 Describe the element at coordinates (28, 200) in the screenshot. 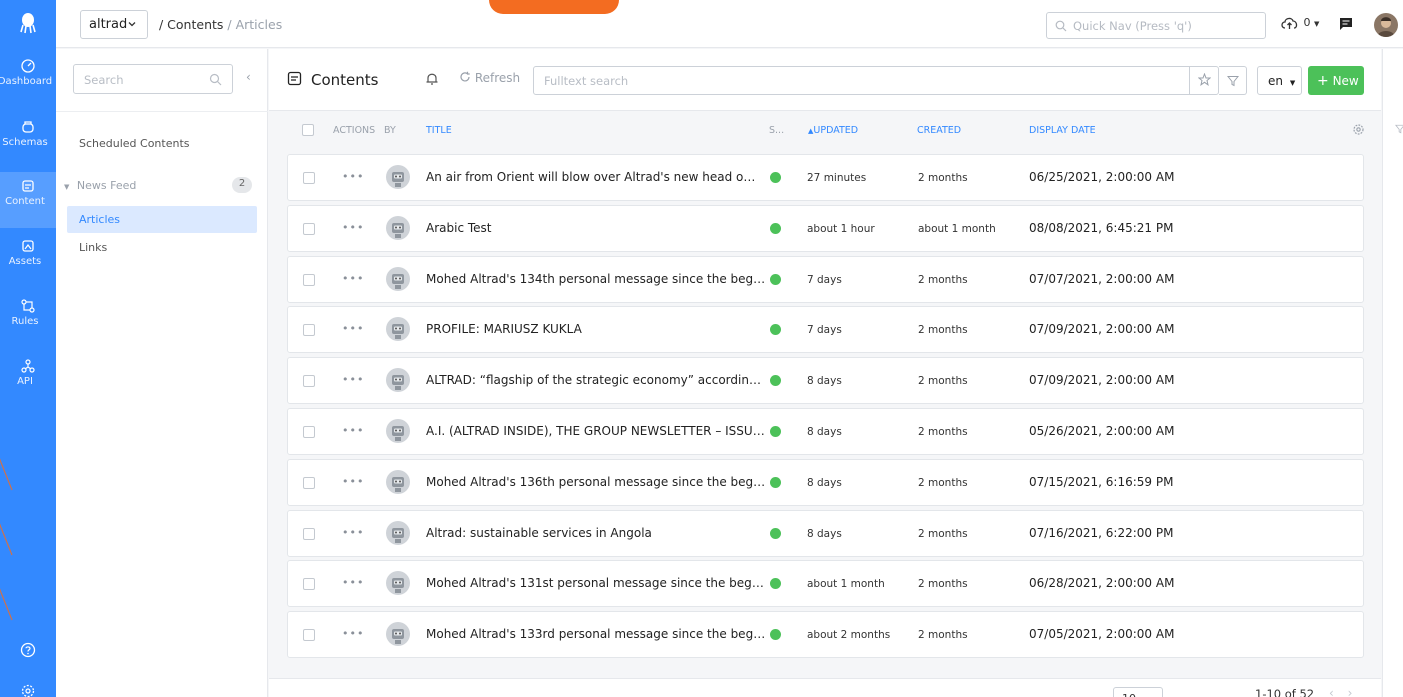

I see `rail-item-content: Content` at that location.